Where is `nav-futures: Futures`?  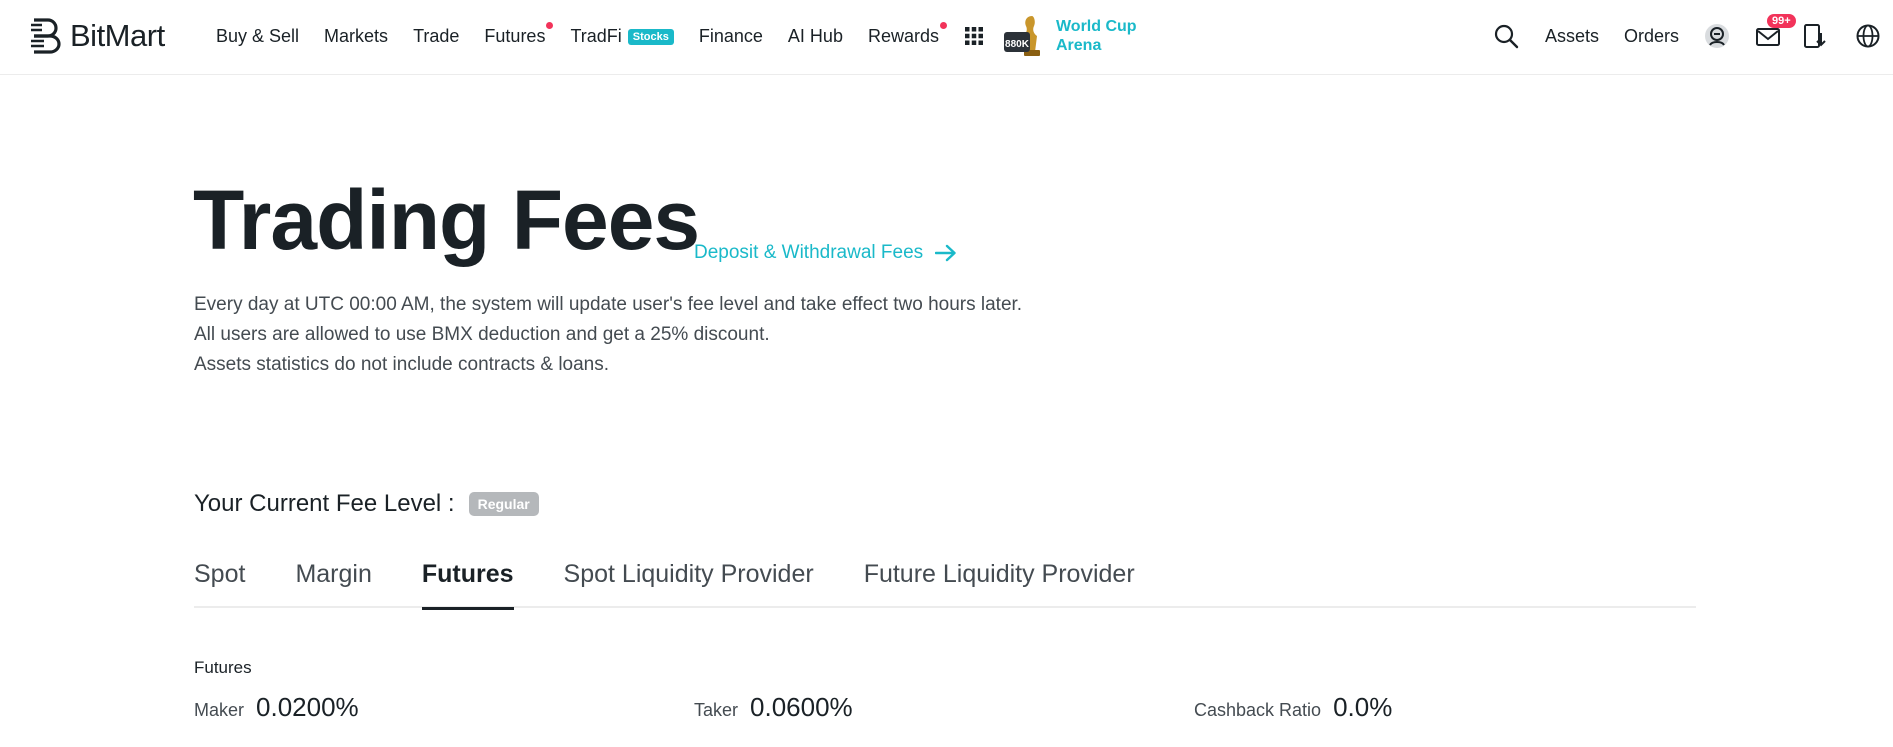
nav-futures: Futures is located at coordinates (519, 34).